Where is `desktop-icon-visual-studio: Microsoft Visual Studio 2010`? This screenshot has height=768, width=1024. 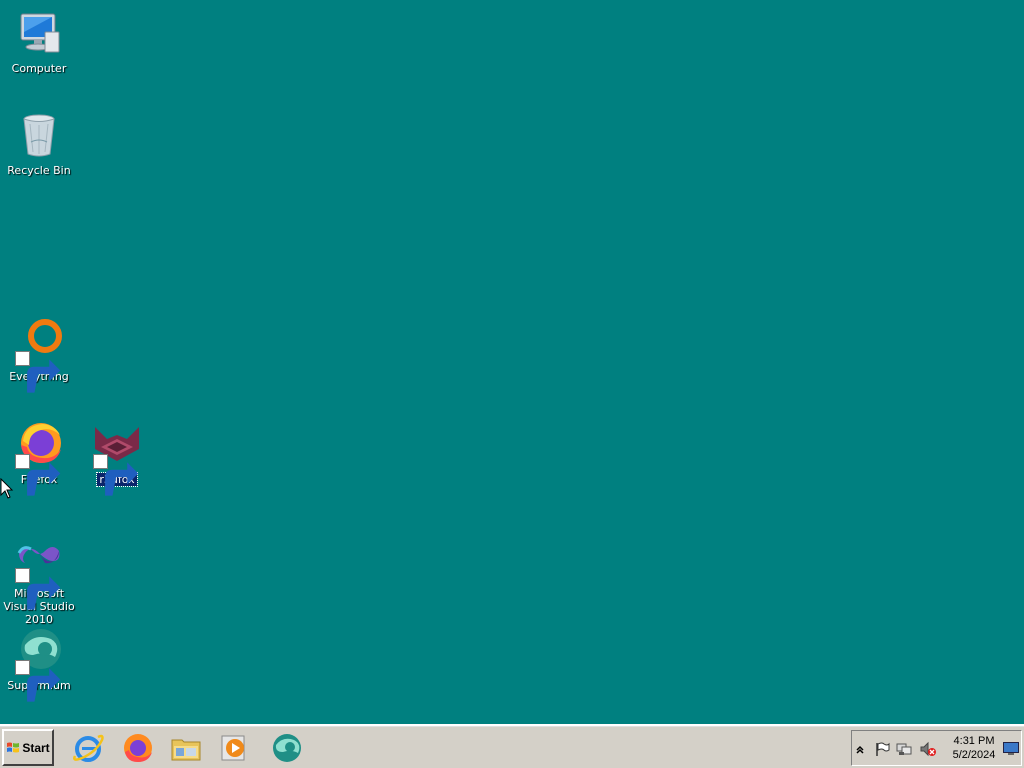
desktop-icon-visual-studio: Microsoft Visual Studio 2010 is located at coordinates (39, 580).